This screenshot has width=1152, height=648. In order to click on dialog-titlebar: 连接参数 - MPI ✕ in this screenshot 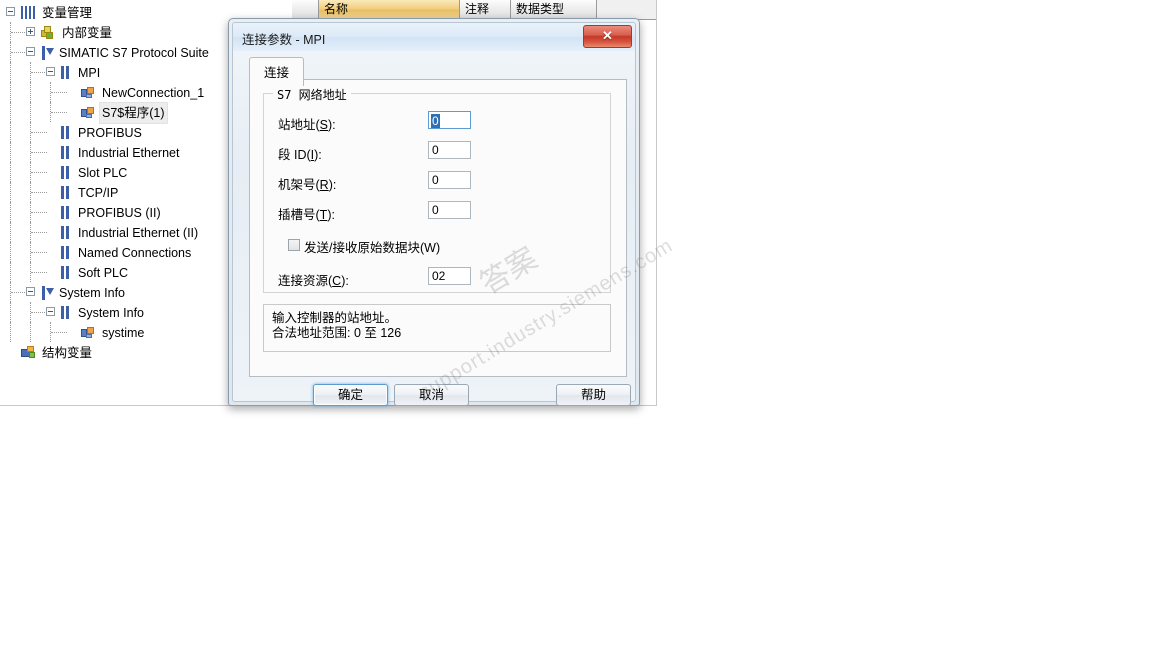, I will do `click(434, 37)`.